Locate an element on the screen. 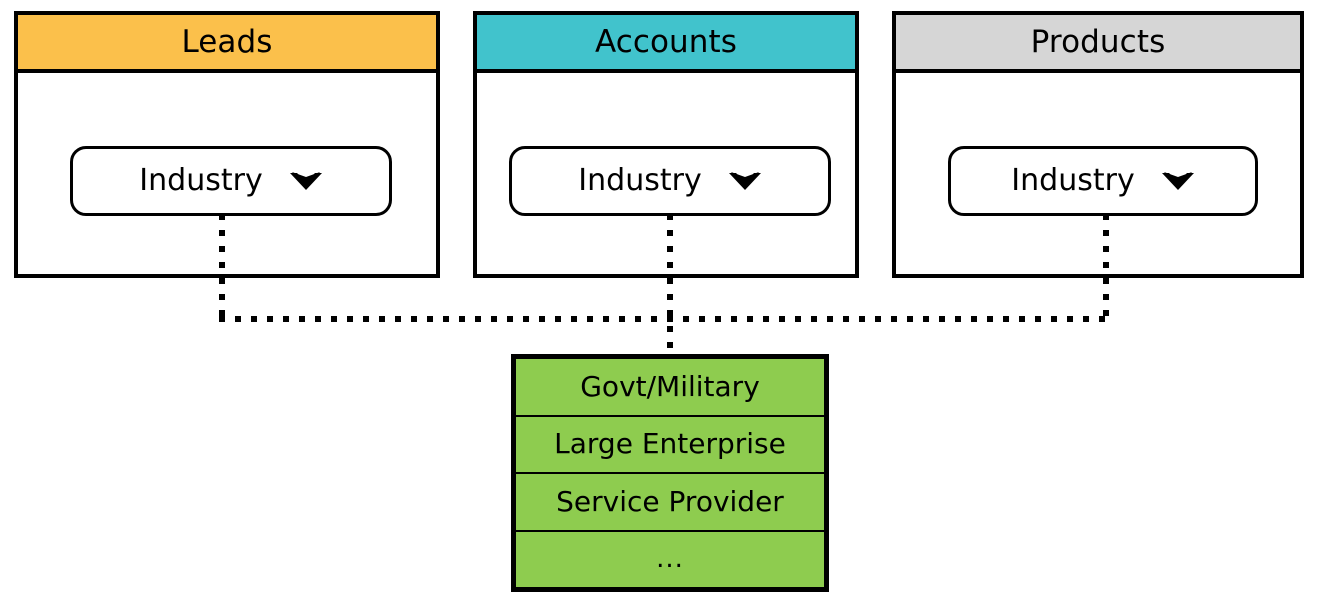  connector-leads-vertical is located at coordinates (222, 268).